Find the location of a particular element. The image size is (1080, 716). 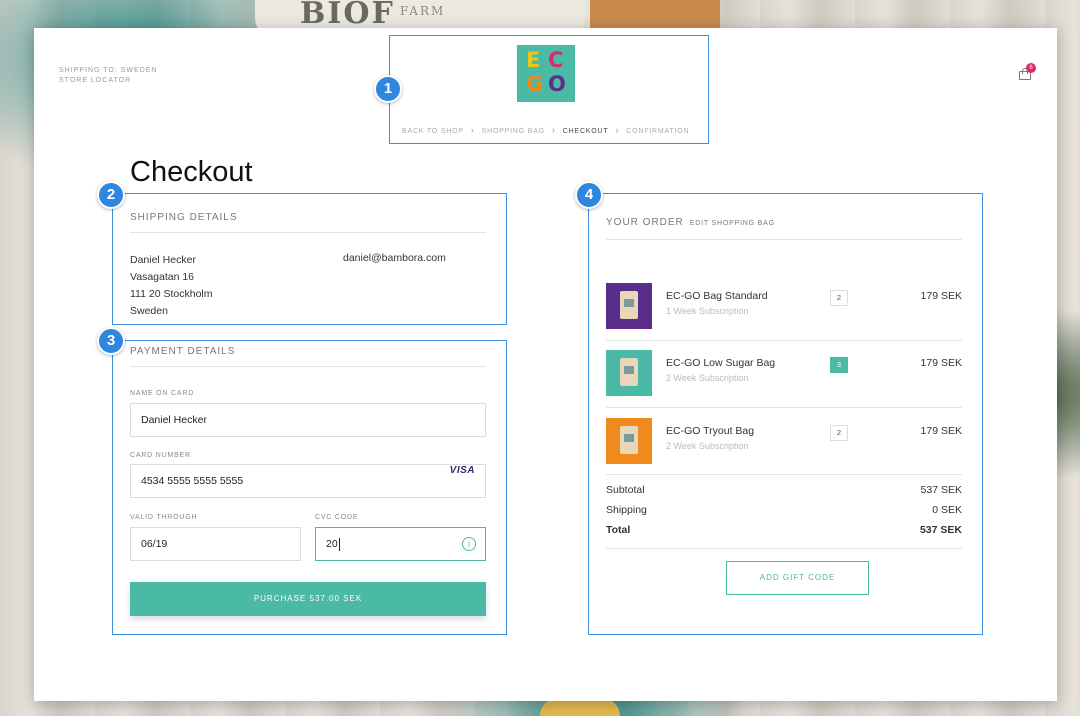

background-jar-subtext: FARM is located at coordinates (423, 11).